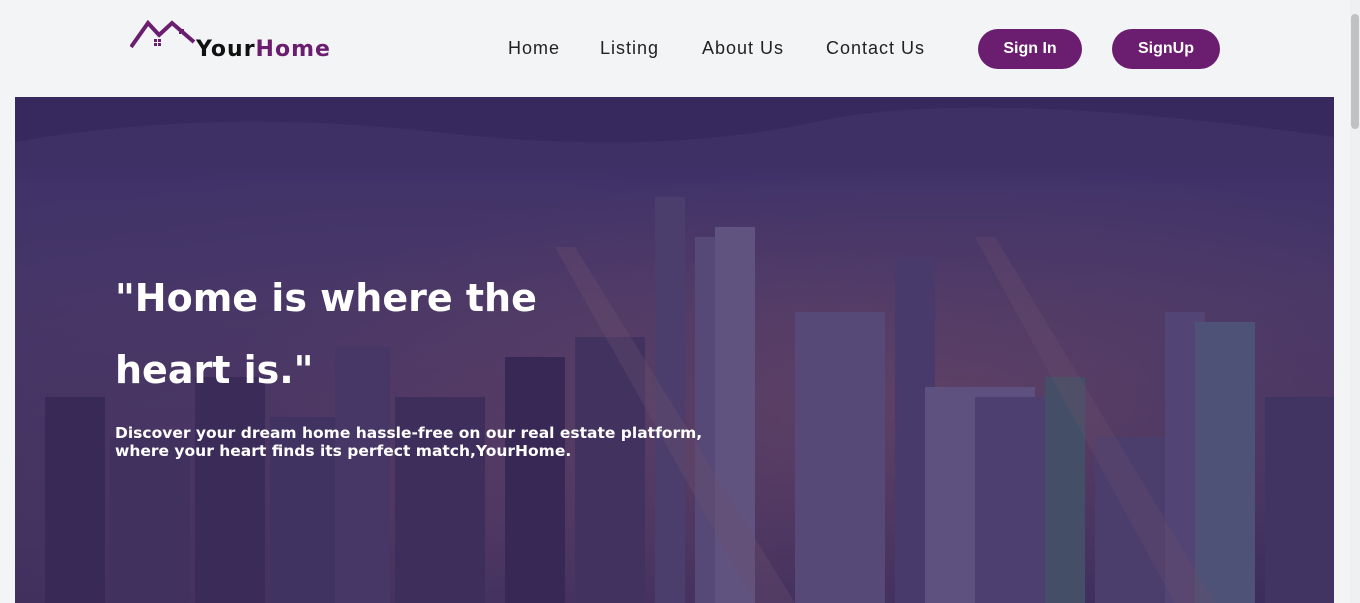 Image resolution: width=1360 pixels, height=603 pixels. I want to click on brand-name: YourHome, so click(263, 49).